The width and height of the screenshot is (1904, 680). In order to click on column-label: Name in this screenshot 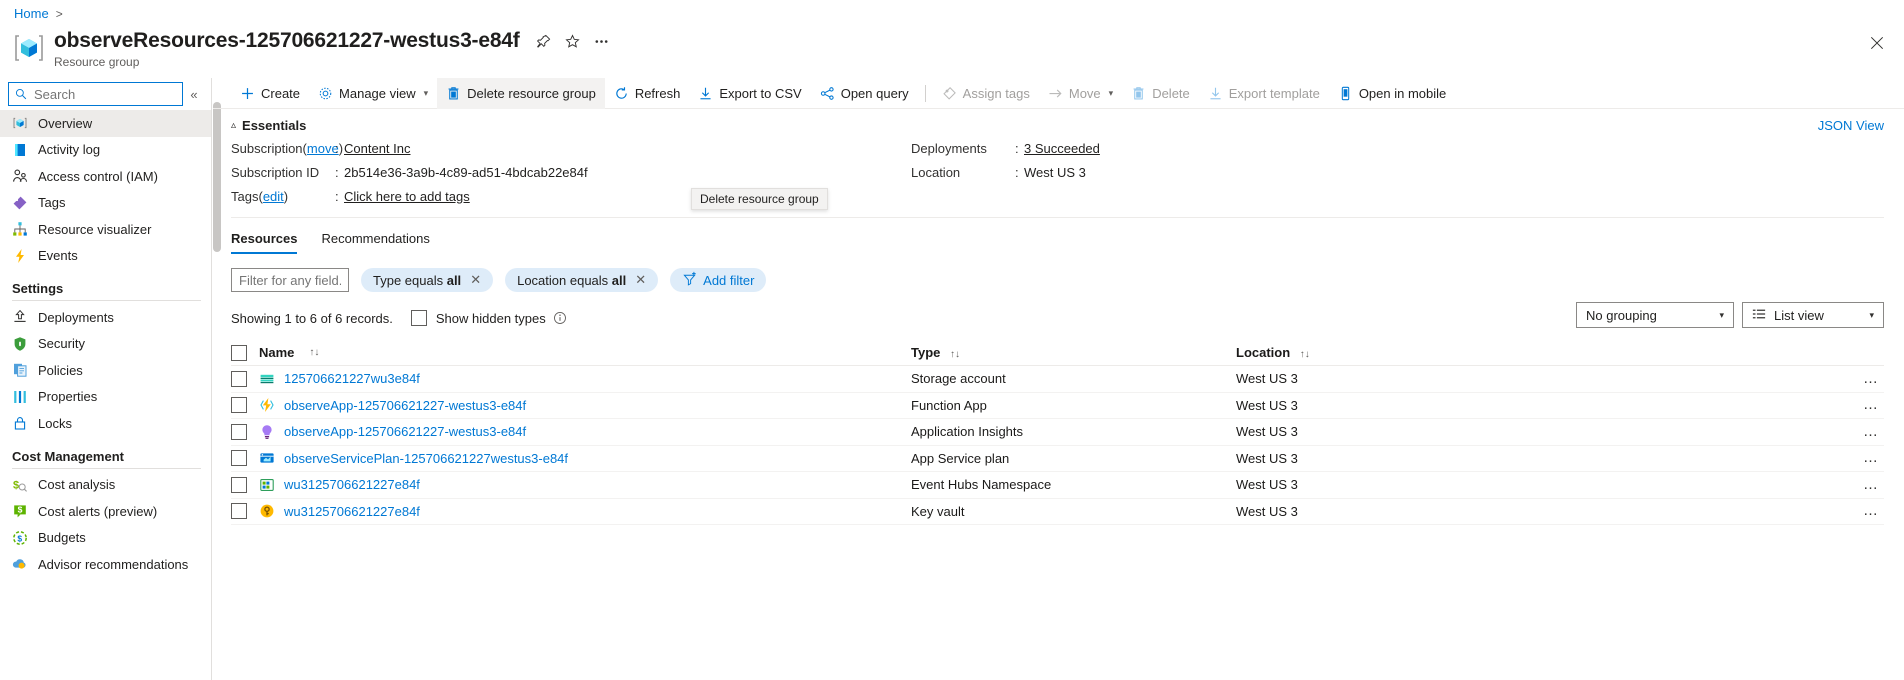, I will do `click(277, 352)`.